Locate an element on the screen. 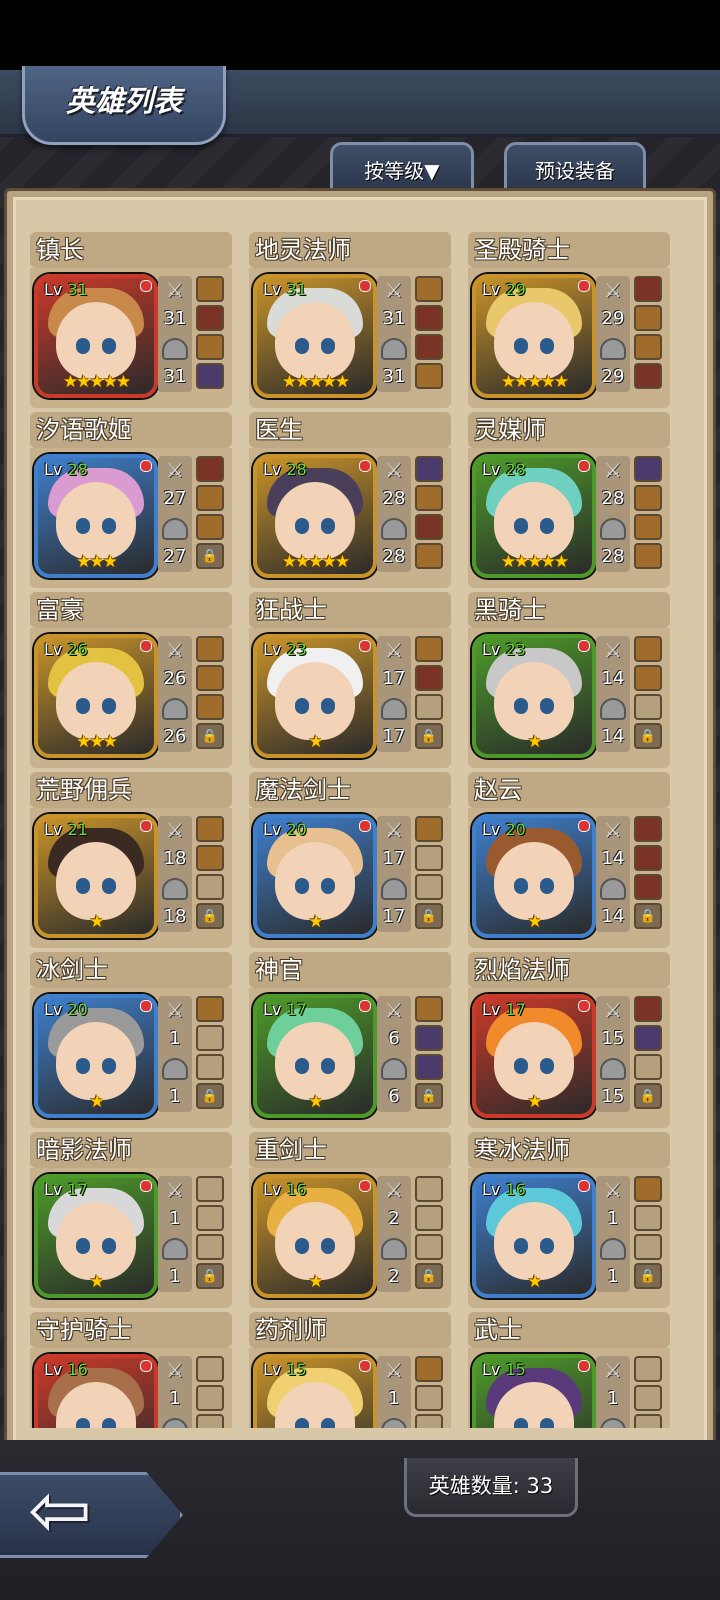  hero-card: 暗影法师 Lv 17 ★ ⚔ 1 1 is located at coordinates (131, 1220).